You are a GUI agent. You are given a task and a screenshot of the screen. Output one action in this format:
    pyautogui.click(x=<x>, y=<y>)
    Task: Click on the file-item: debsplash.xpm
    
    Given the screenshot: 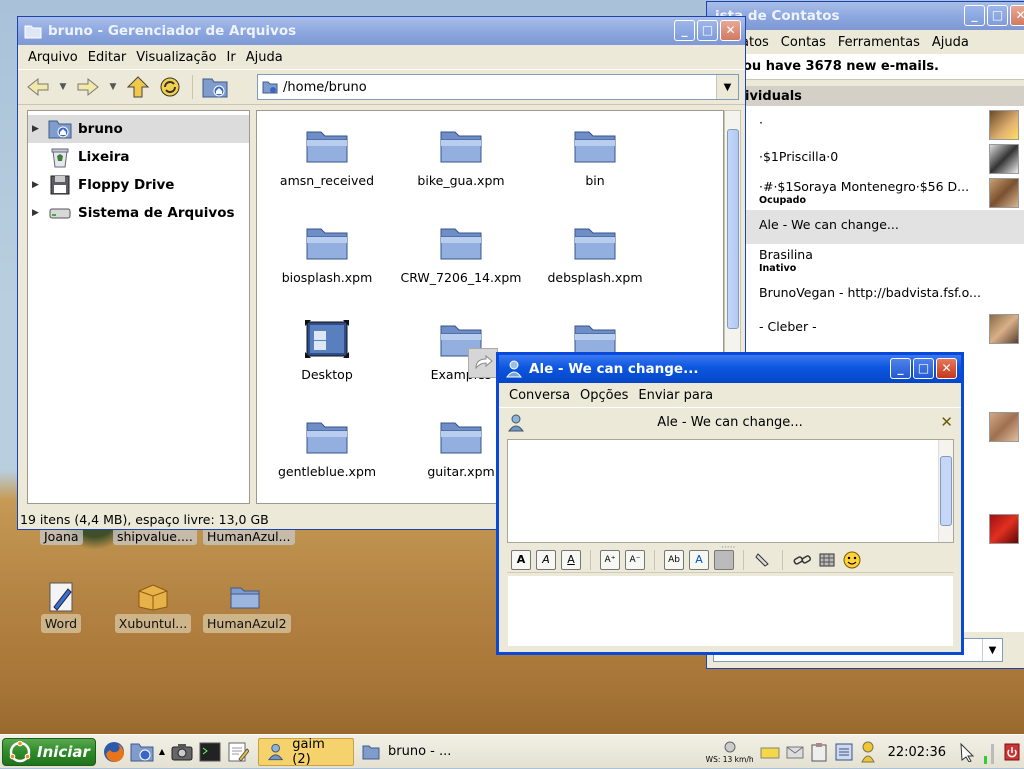 What is the action you would take?
    pyautogui.click(x=595, y=252)
    